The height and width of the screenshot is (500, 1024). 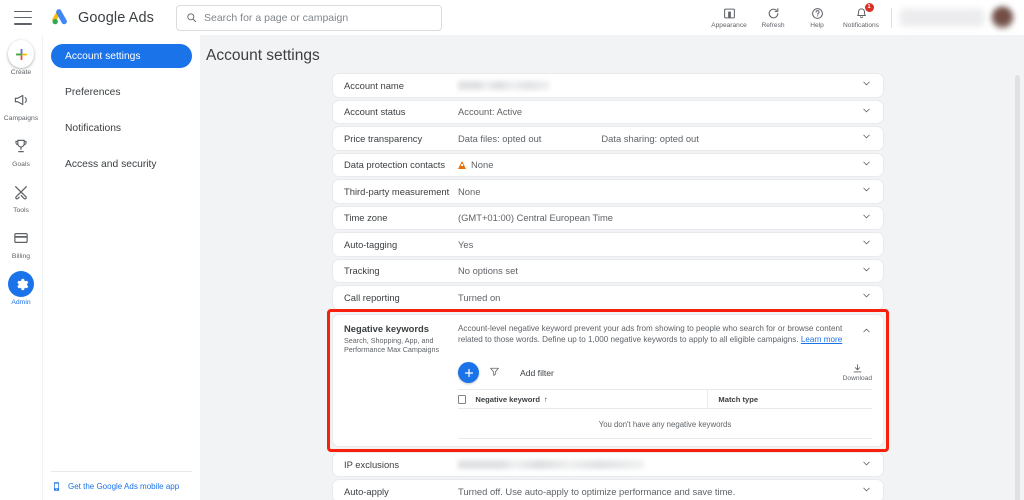 I want to click on search-icon, so click(x=192, y=18).